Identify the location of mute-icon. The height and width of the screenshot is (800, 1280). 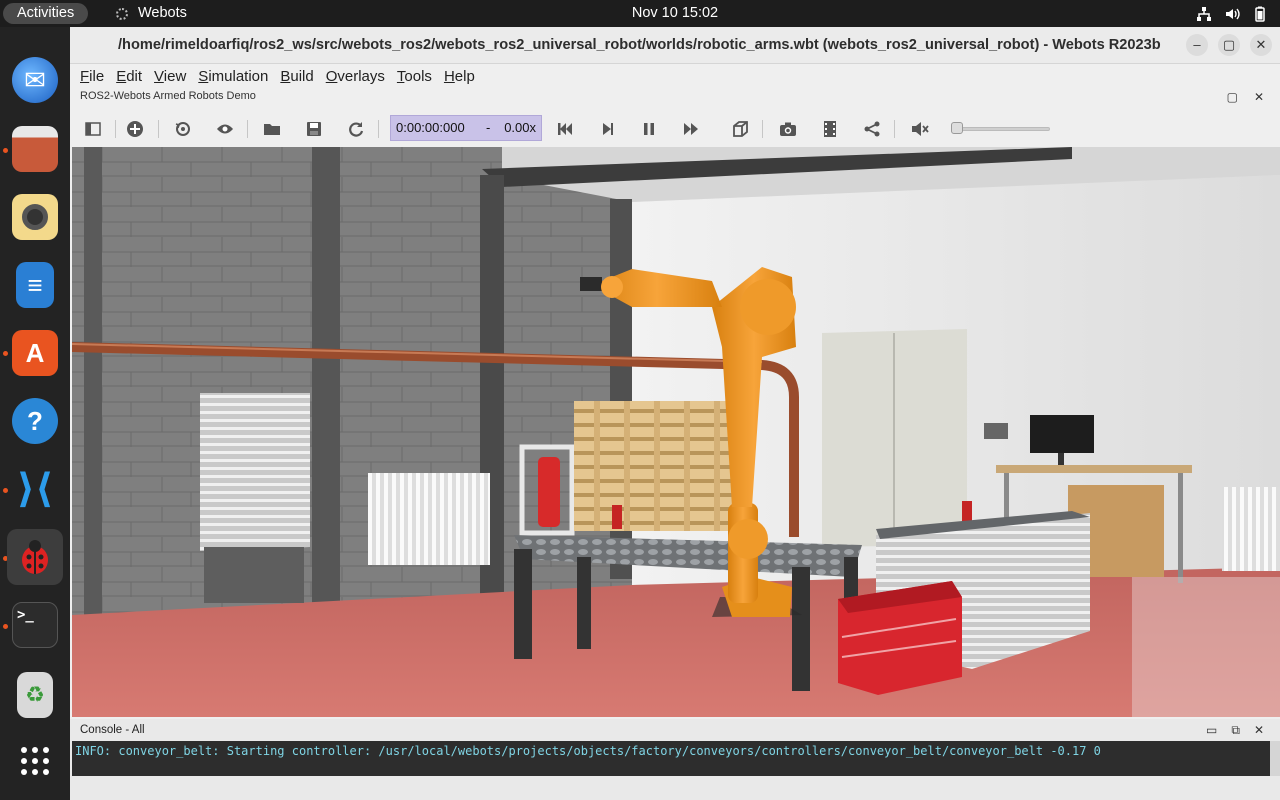
(920, 129).